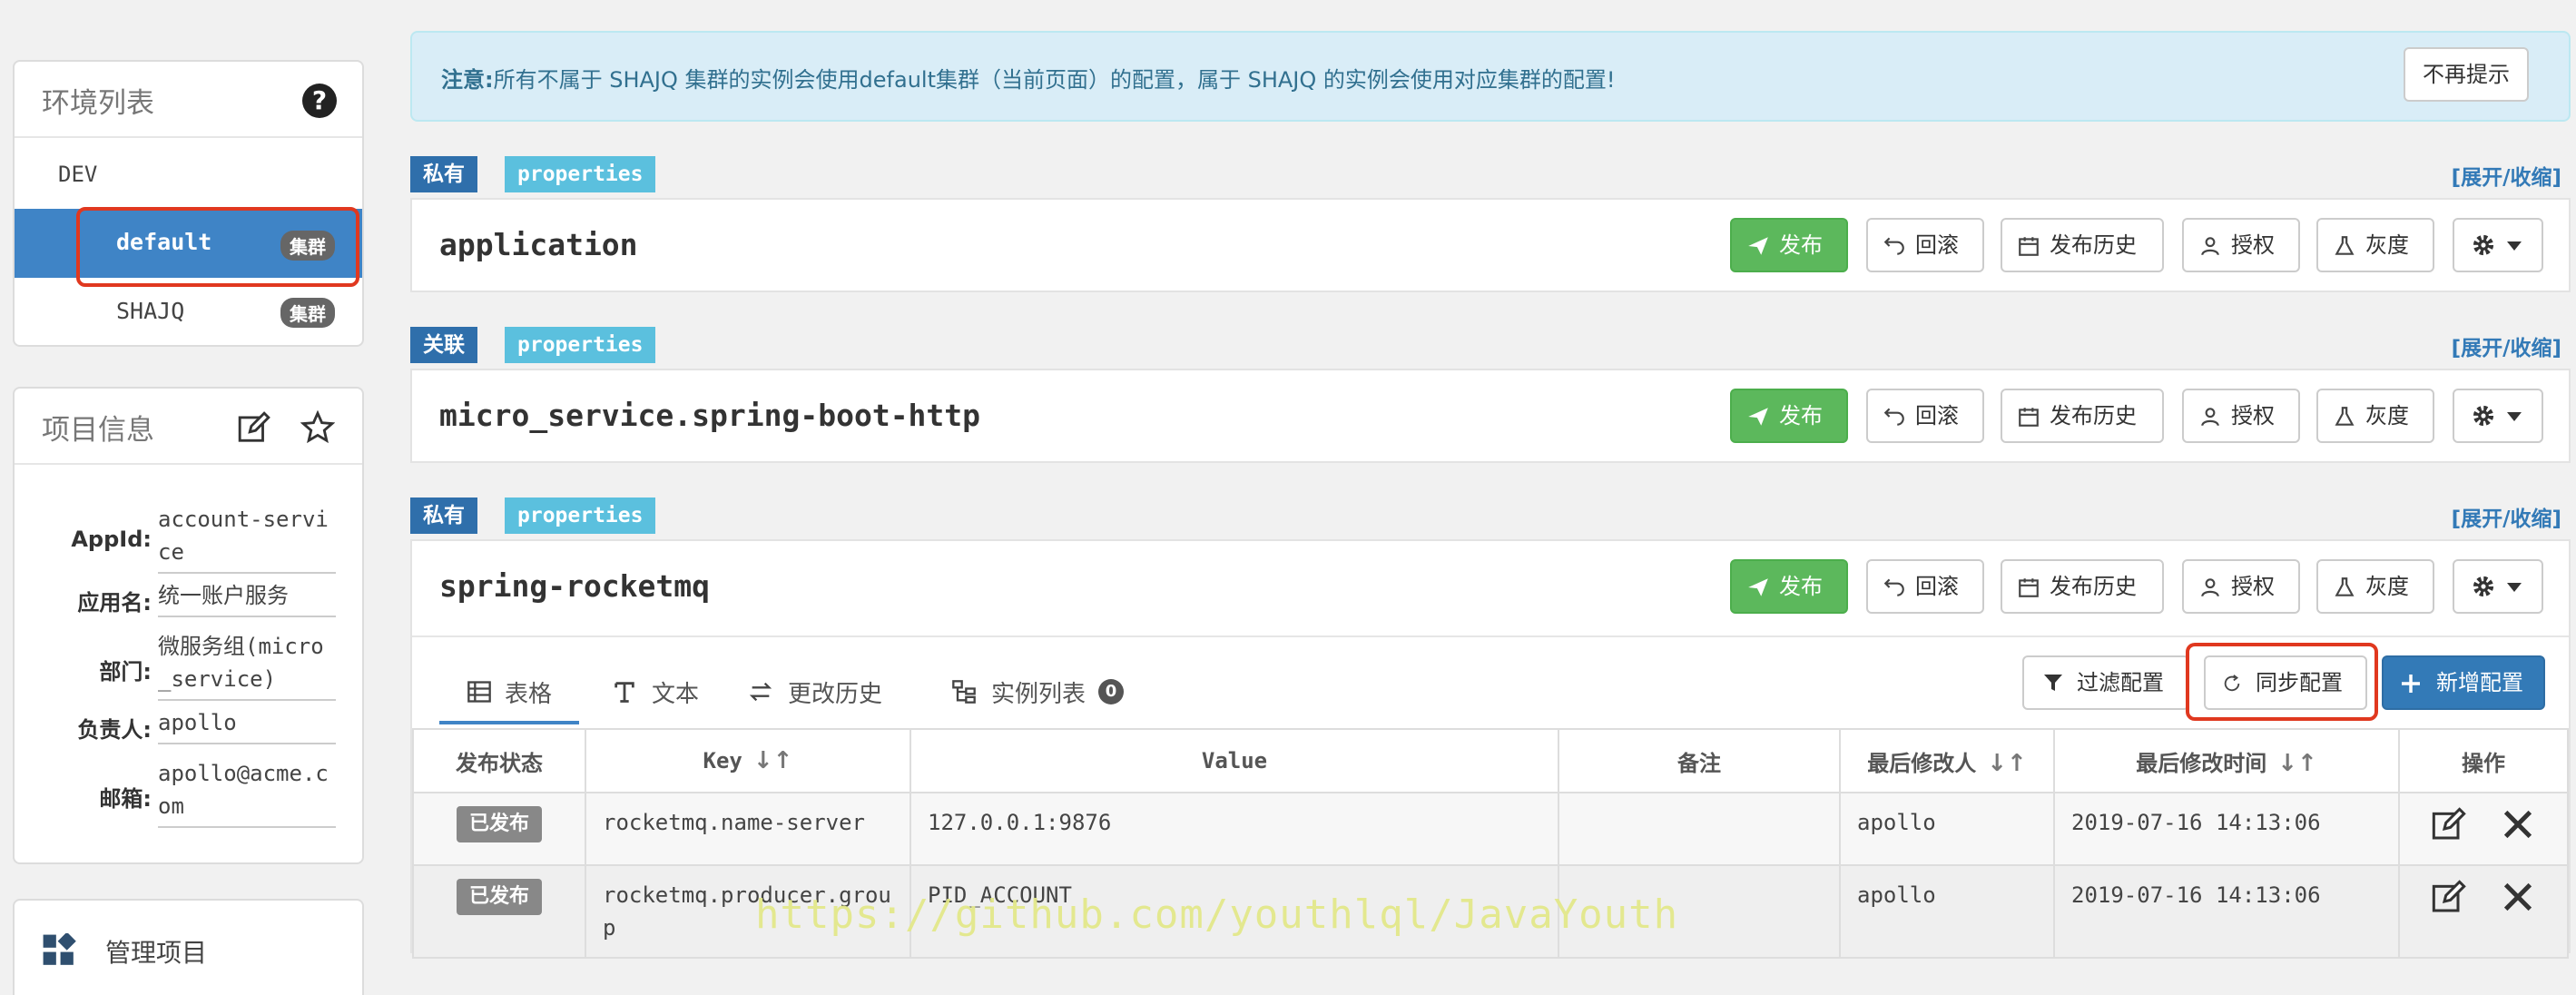 This screenshot has height=995, width=2576. I want to click on tab-label: 实例列表, so click(1038, 694).